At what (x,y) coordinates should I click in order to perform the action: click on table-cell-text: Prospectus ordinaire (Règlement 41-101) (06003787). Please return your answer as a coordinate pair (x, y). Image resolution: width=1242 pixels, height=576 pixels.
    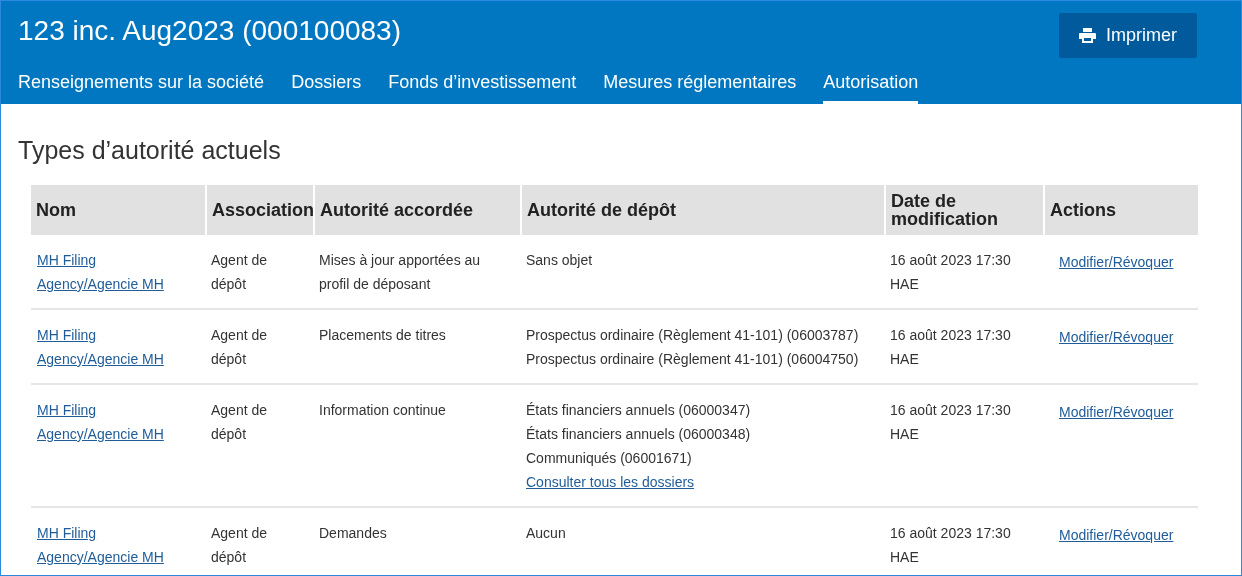
    Looking at the image, I should click on (693, 335).